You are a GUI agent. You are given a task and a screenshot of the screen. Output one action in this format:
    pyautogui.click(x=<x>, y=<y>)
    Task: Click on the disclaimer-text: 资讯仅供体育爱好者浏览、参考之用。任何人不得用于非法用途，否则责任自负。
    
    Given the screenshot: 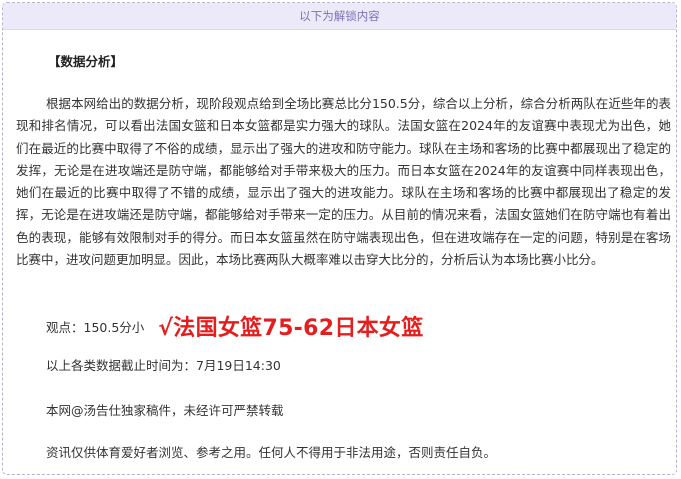 What is the action you would take?
    pyautogui.click(x=271, y=452)
    